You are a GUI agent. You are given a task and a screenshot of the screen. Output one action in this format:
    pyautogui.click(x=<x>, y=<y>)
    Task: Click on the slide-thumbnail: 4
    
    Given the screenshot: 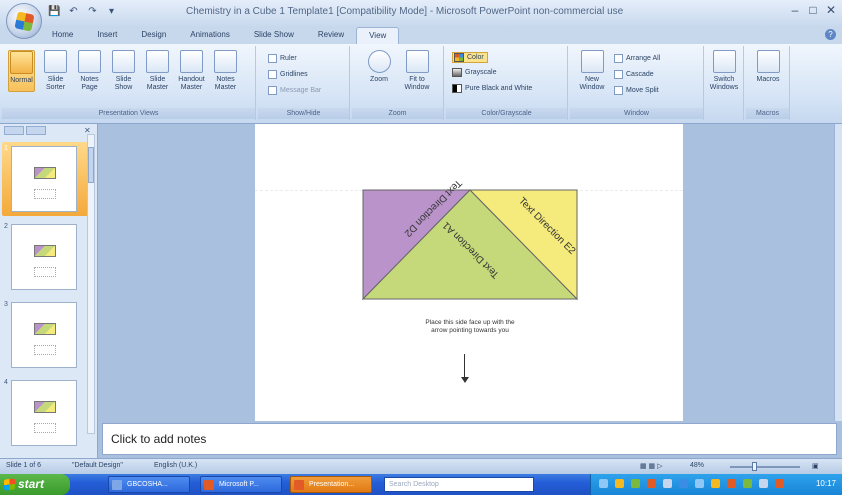 What is the action you would take?
    pyautogui.click(x=45, y=413)
    